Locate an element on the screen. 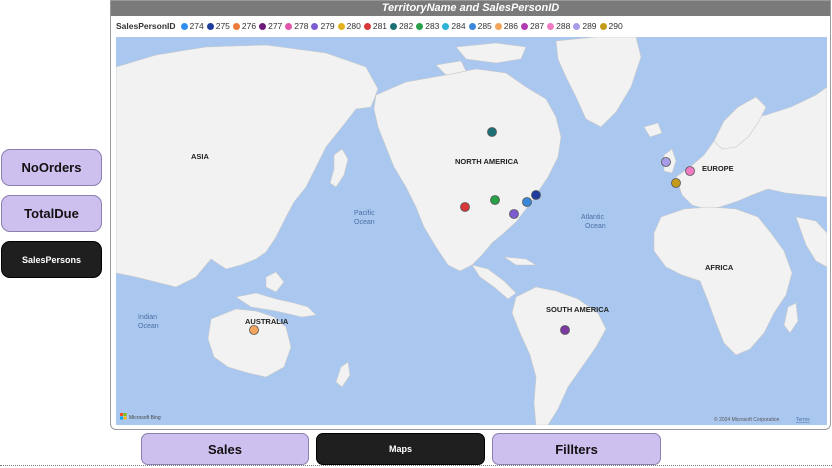 This screenshot has width=832, height=468. legend-item: 282 is located at coordinates (401, 26).